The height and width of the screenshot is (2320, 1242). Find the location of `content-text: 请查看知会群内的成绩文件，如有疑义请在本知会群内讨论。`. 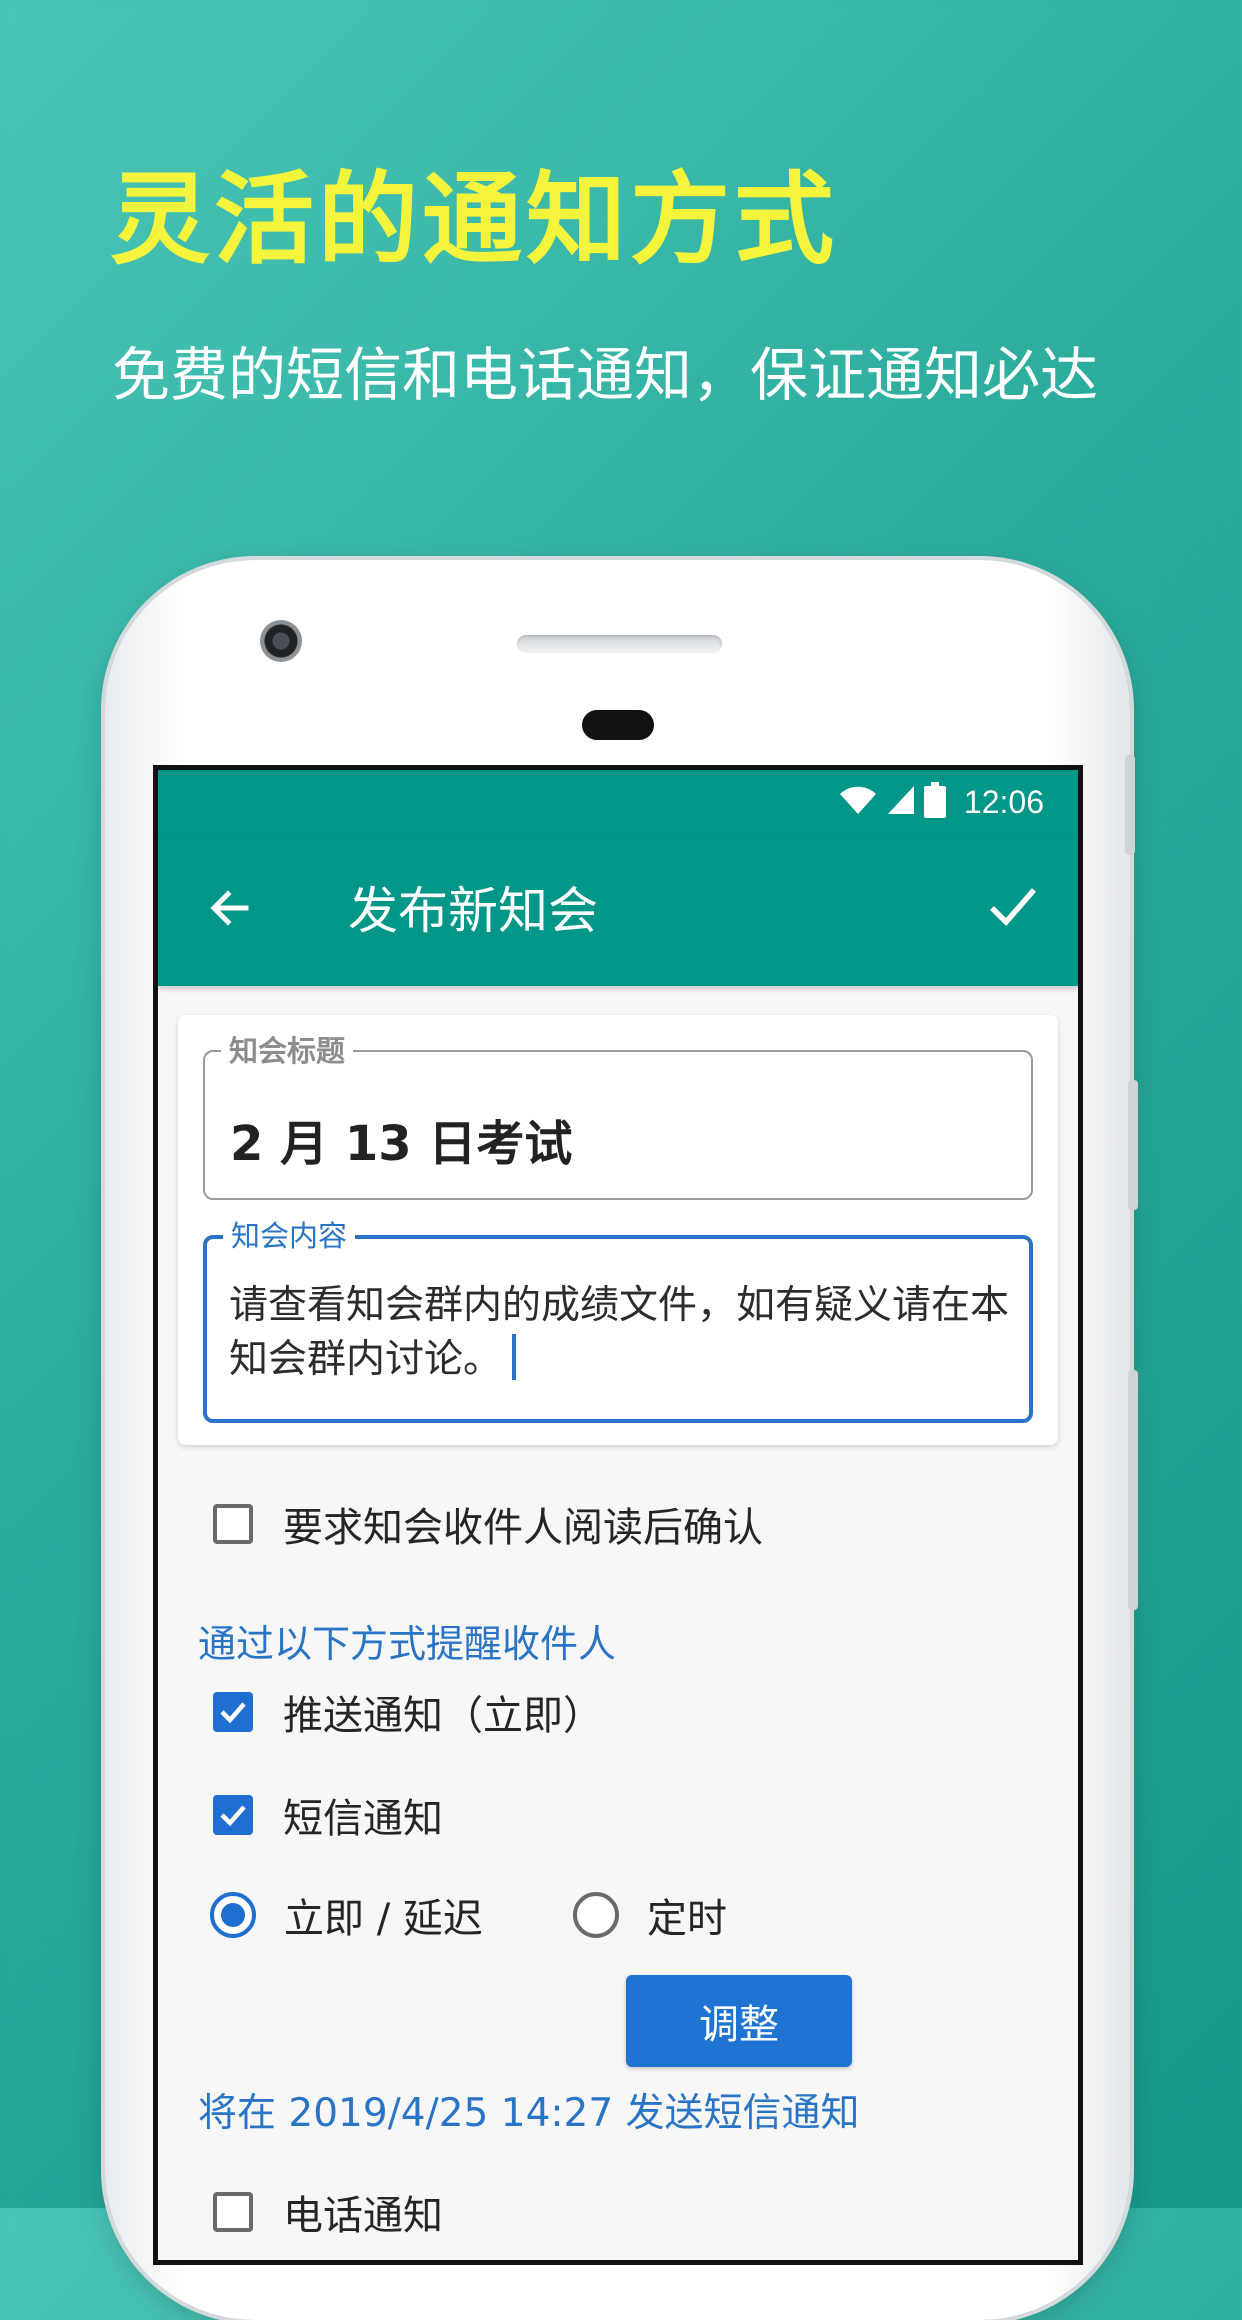

content-text: 请查看知会群内的成绩文件，如有疑义请在本知会群内讨论。 is located at coordinates (619, 1332).